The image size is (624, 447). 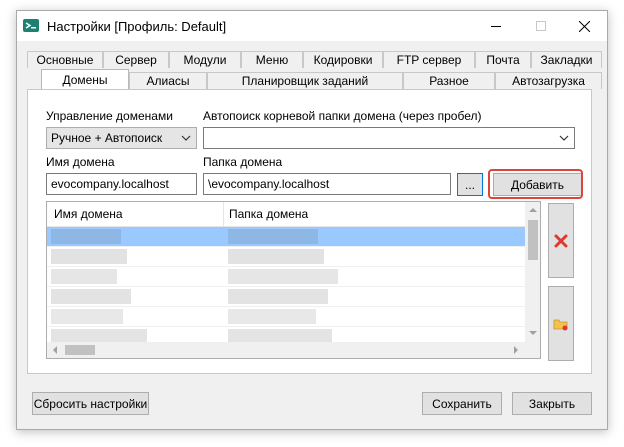 I want to click on maximize-button, so click(x=540, y=26).